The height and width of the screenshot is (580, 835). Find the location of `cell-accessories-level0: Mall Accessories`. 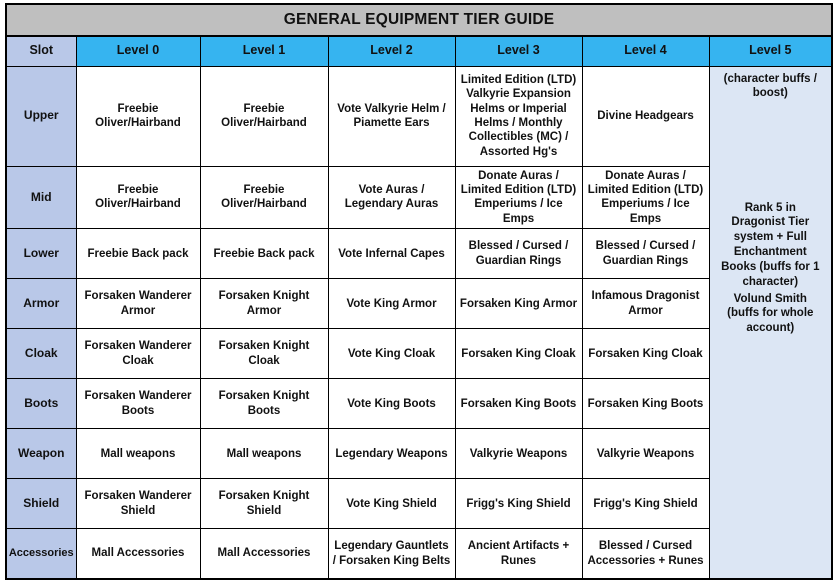

cell-accessories-level0: Mall Accessories is located at coordinates (138, 554).